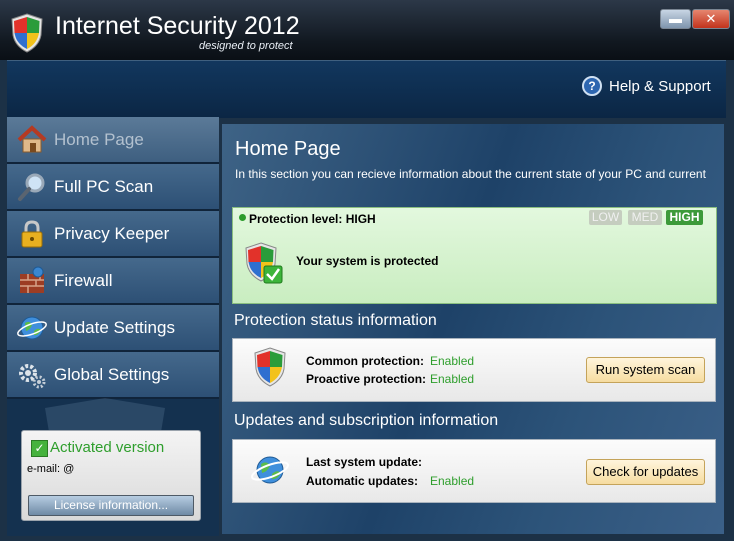 This screenshot has width=734, height=541. Describe the element at coordinates (364, 462) in the screenshot. I see `last-update-label: Last system update:` at that location.